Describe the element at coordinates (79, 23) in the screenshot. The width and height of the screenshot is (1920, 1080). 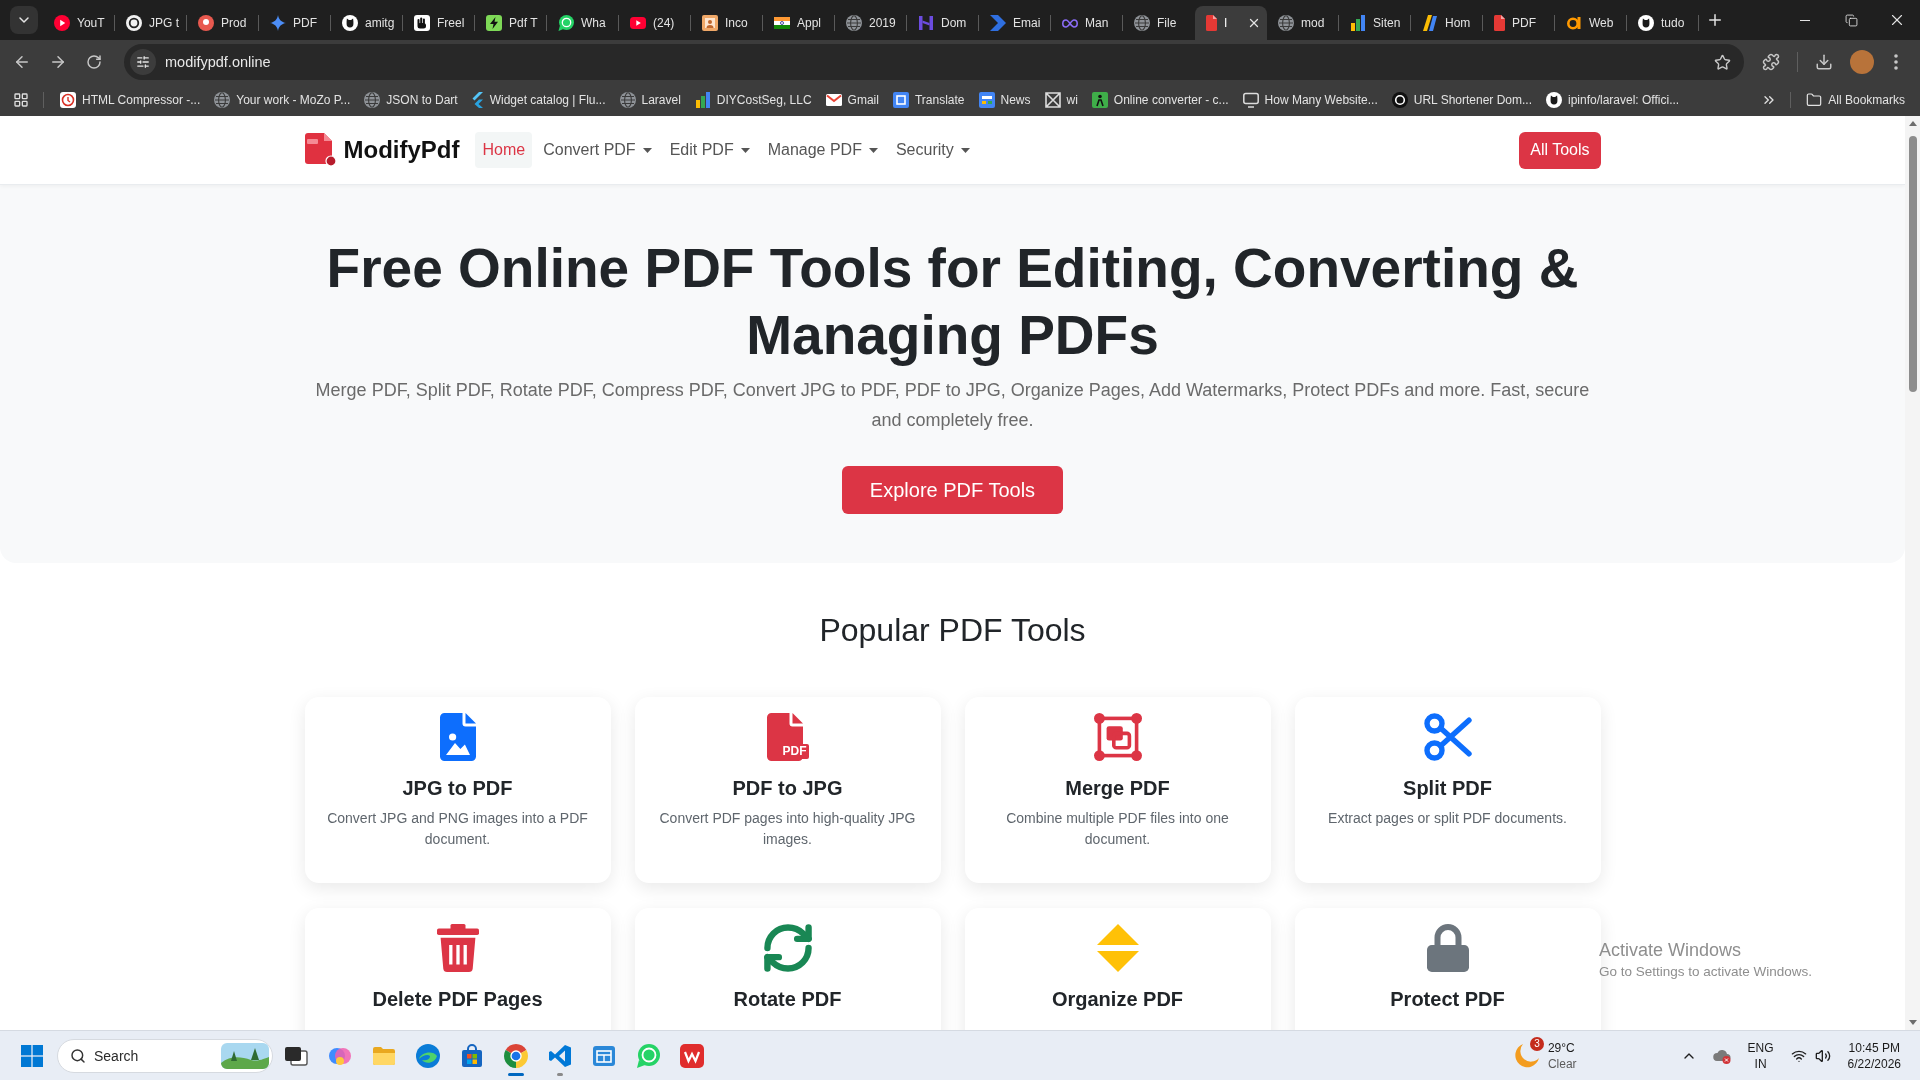
I see `browser-tab: YouT` at that location.